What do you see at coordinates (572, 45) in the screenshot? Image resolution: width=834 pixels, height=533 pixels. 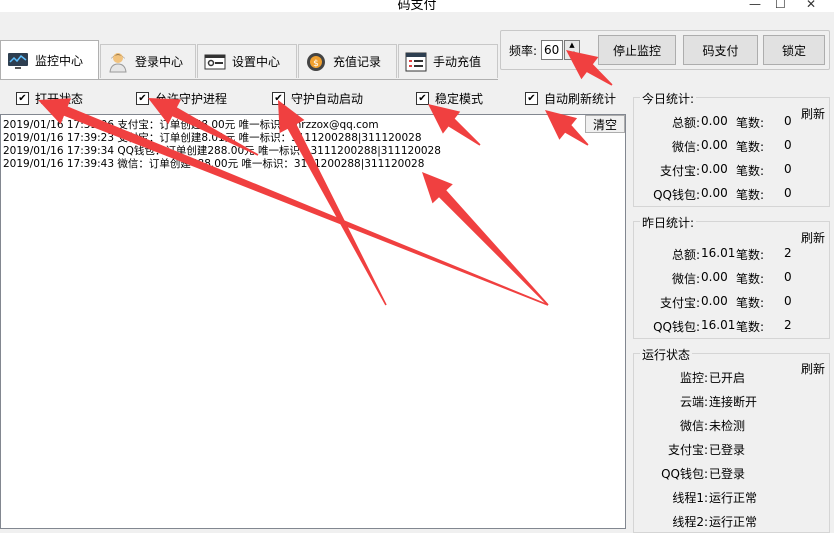 I see `spin-up-icon: ▲` at bounding box center [572, 45].